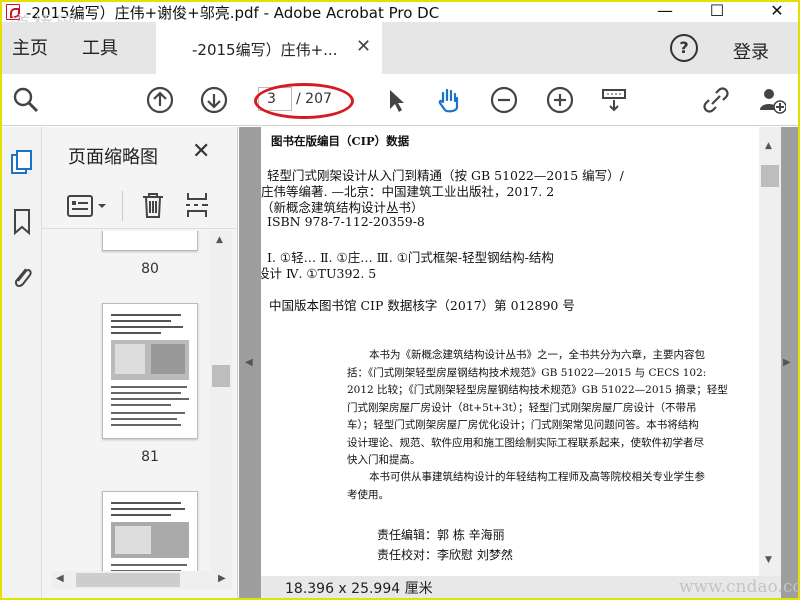 This screenshot has height=600, width=800. What do you see at coordinates (400, 48) in the screenshot?
I see `tab-bar: 主页 工具 -2015编写）庄伟+... ✕ ? 登录` at bounding box center [400, 48].